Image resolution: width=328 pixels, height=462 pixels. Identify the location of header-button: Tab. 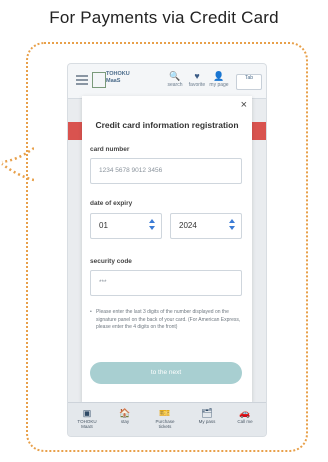
(249, 82).